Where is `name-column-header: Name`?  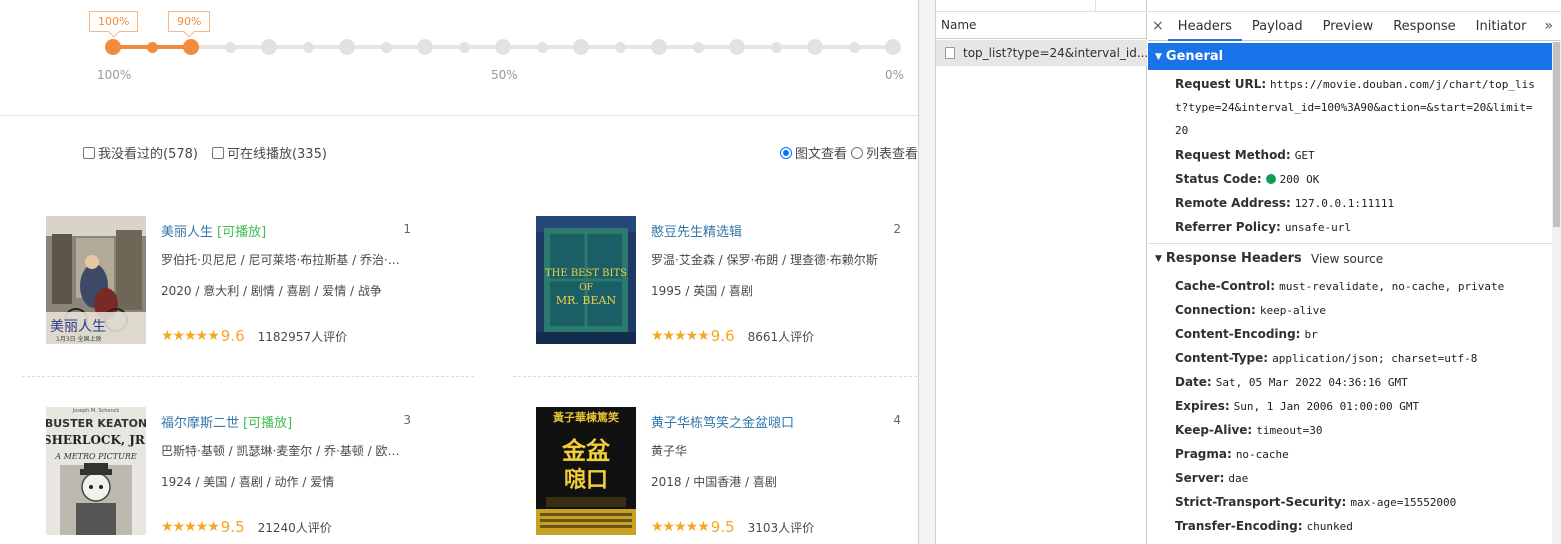
name-column-header: Name is located at coordinates (1041, 25).